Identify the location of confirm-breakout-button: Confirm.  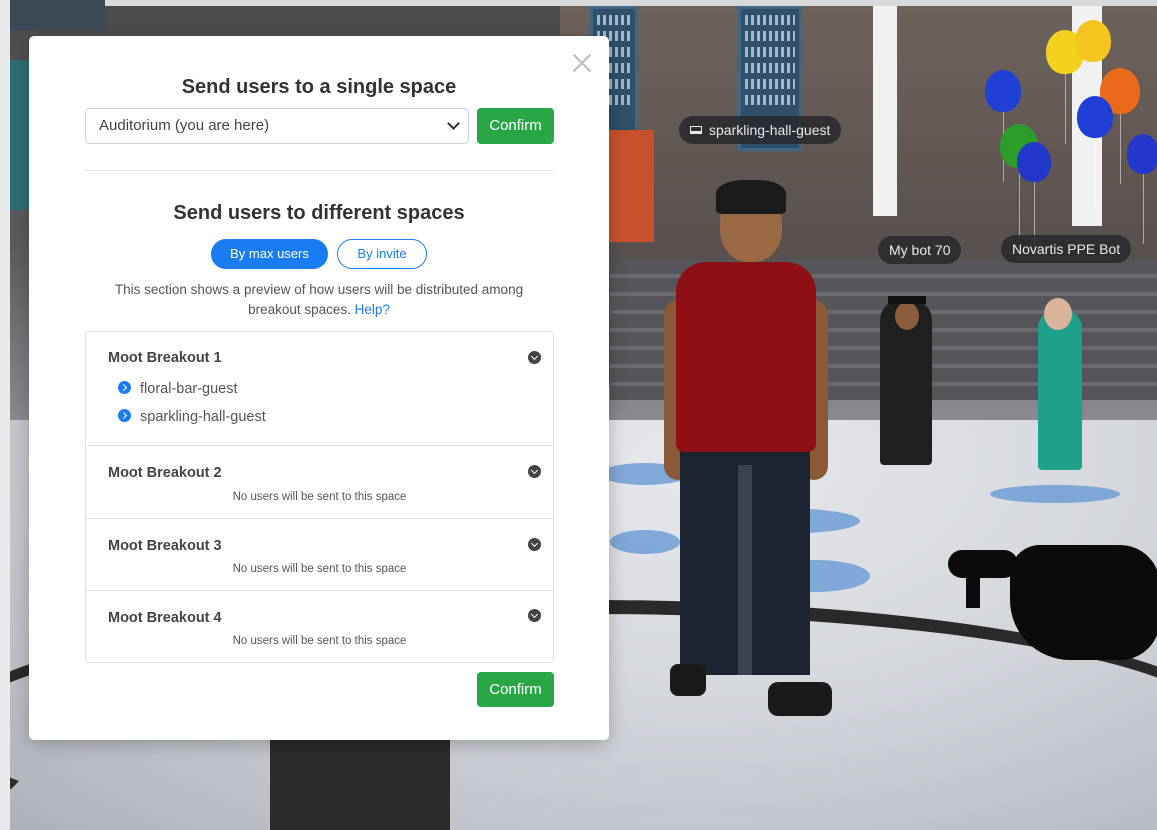
(515, 689).